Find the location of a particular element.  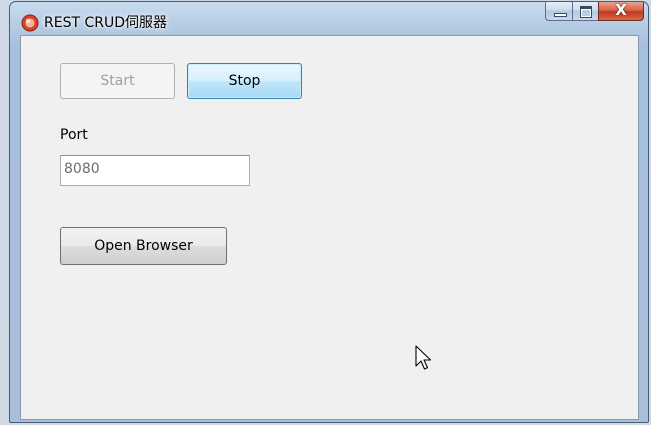

maximize-button is located at coordinates (585, 11).